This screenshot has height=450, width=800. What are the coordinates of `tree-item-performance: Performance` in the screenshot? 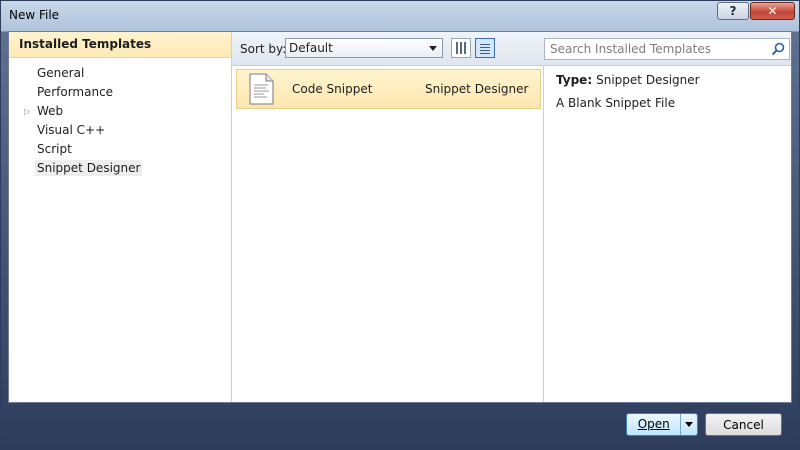 It's located at (120, 92).